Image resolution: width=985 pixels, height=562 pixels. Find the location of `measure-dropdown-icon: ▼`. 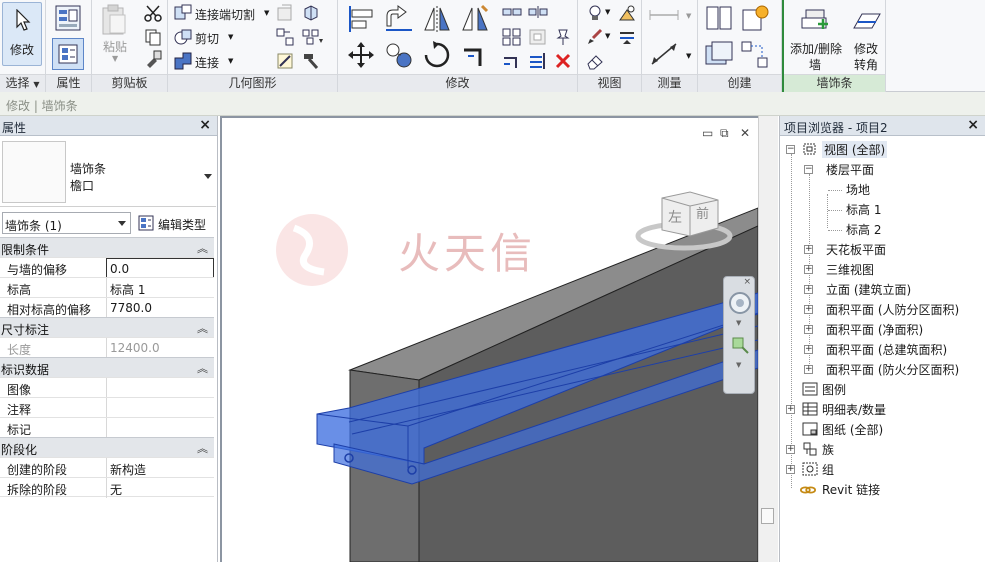

measure-dropdown-icon: ▼ is located at coordinates (688, 16).